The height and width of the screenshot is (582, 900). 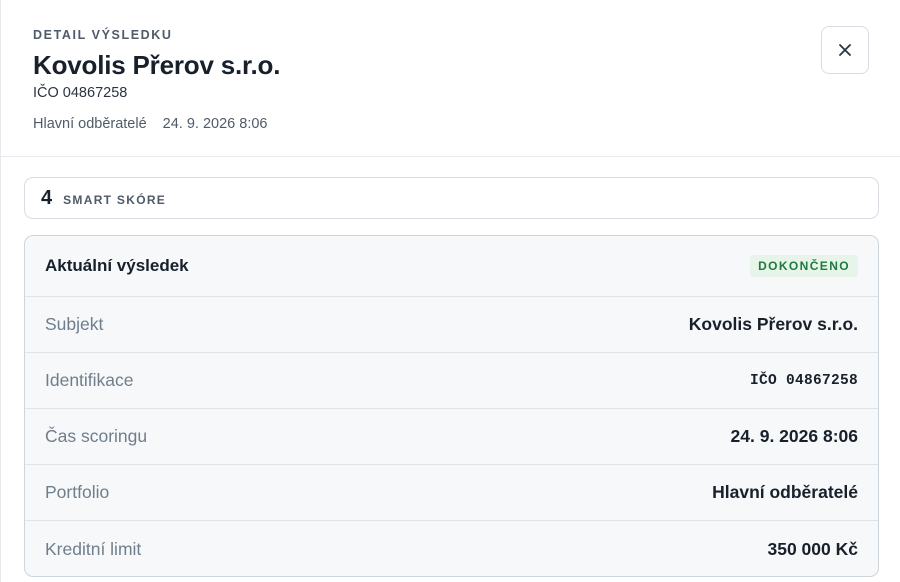 I want to click on smart-score-card: 4 SMART SKÓRE, so click(x=451, y=198).